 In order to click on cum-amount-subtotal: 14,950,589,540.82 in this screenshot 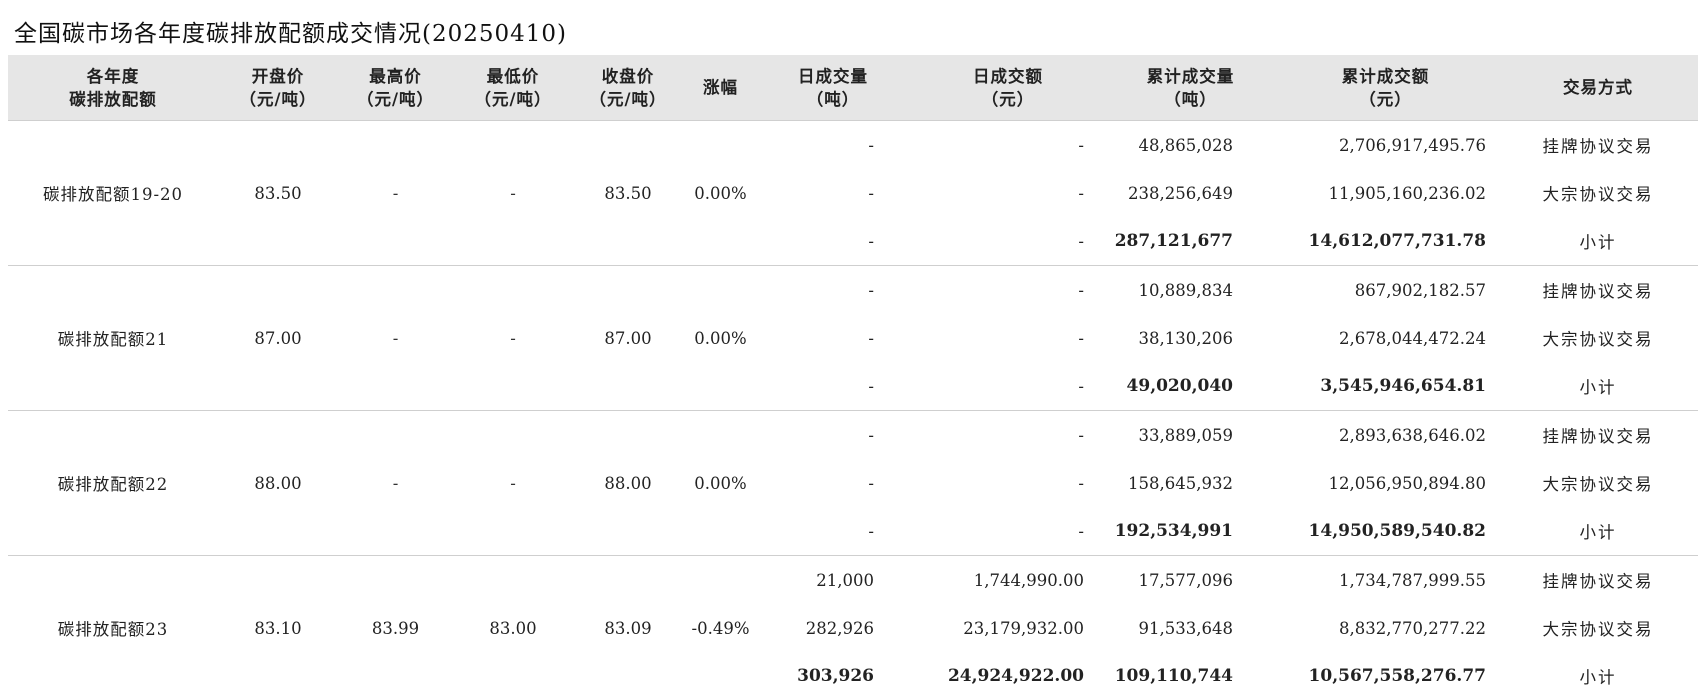, I will do `click(1385, 531)`.